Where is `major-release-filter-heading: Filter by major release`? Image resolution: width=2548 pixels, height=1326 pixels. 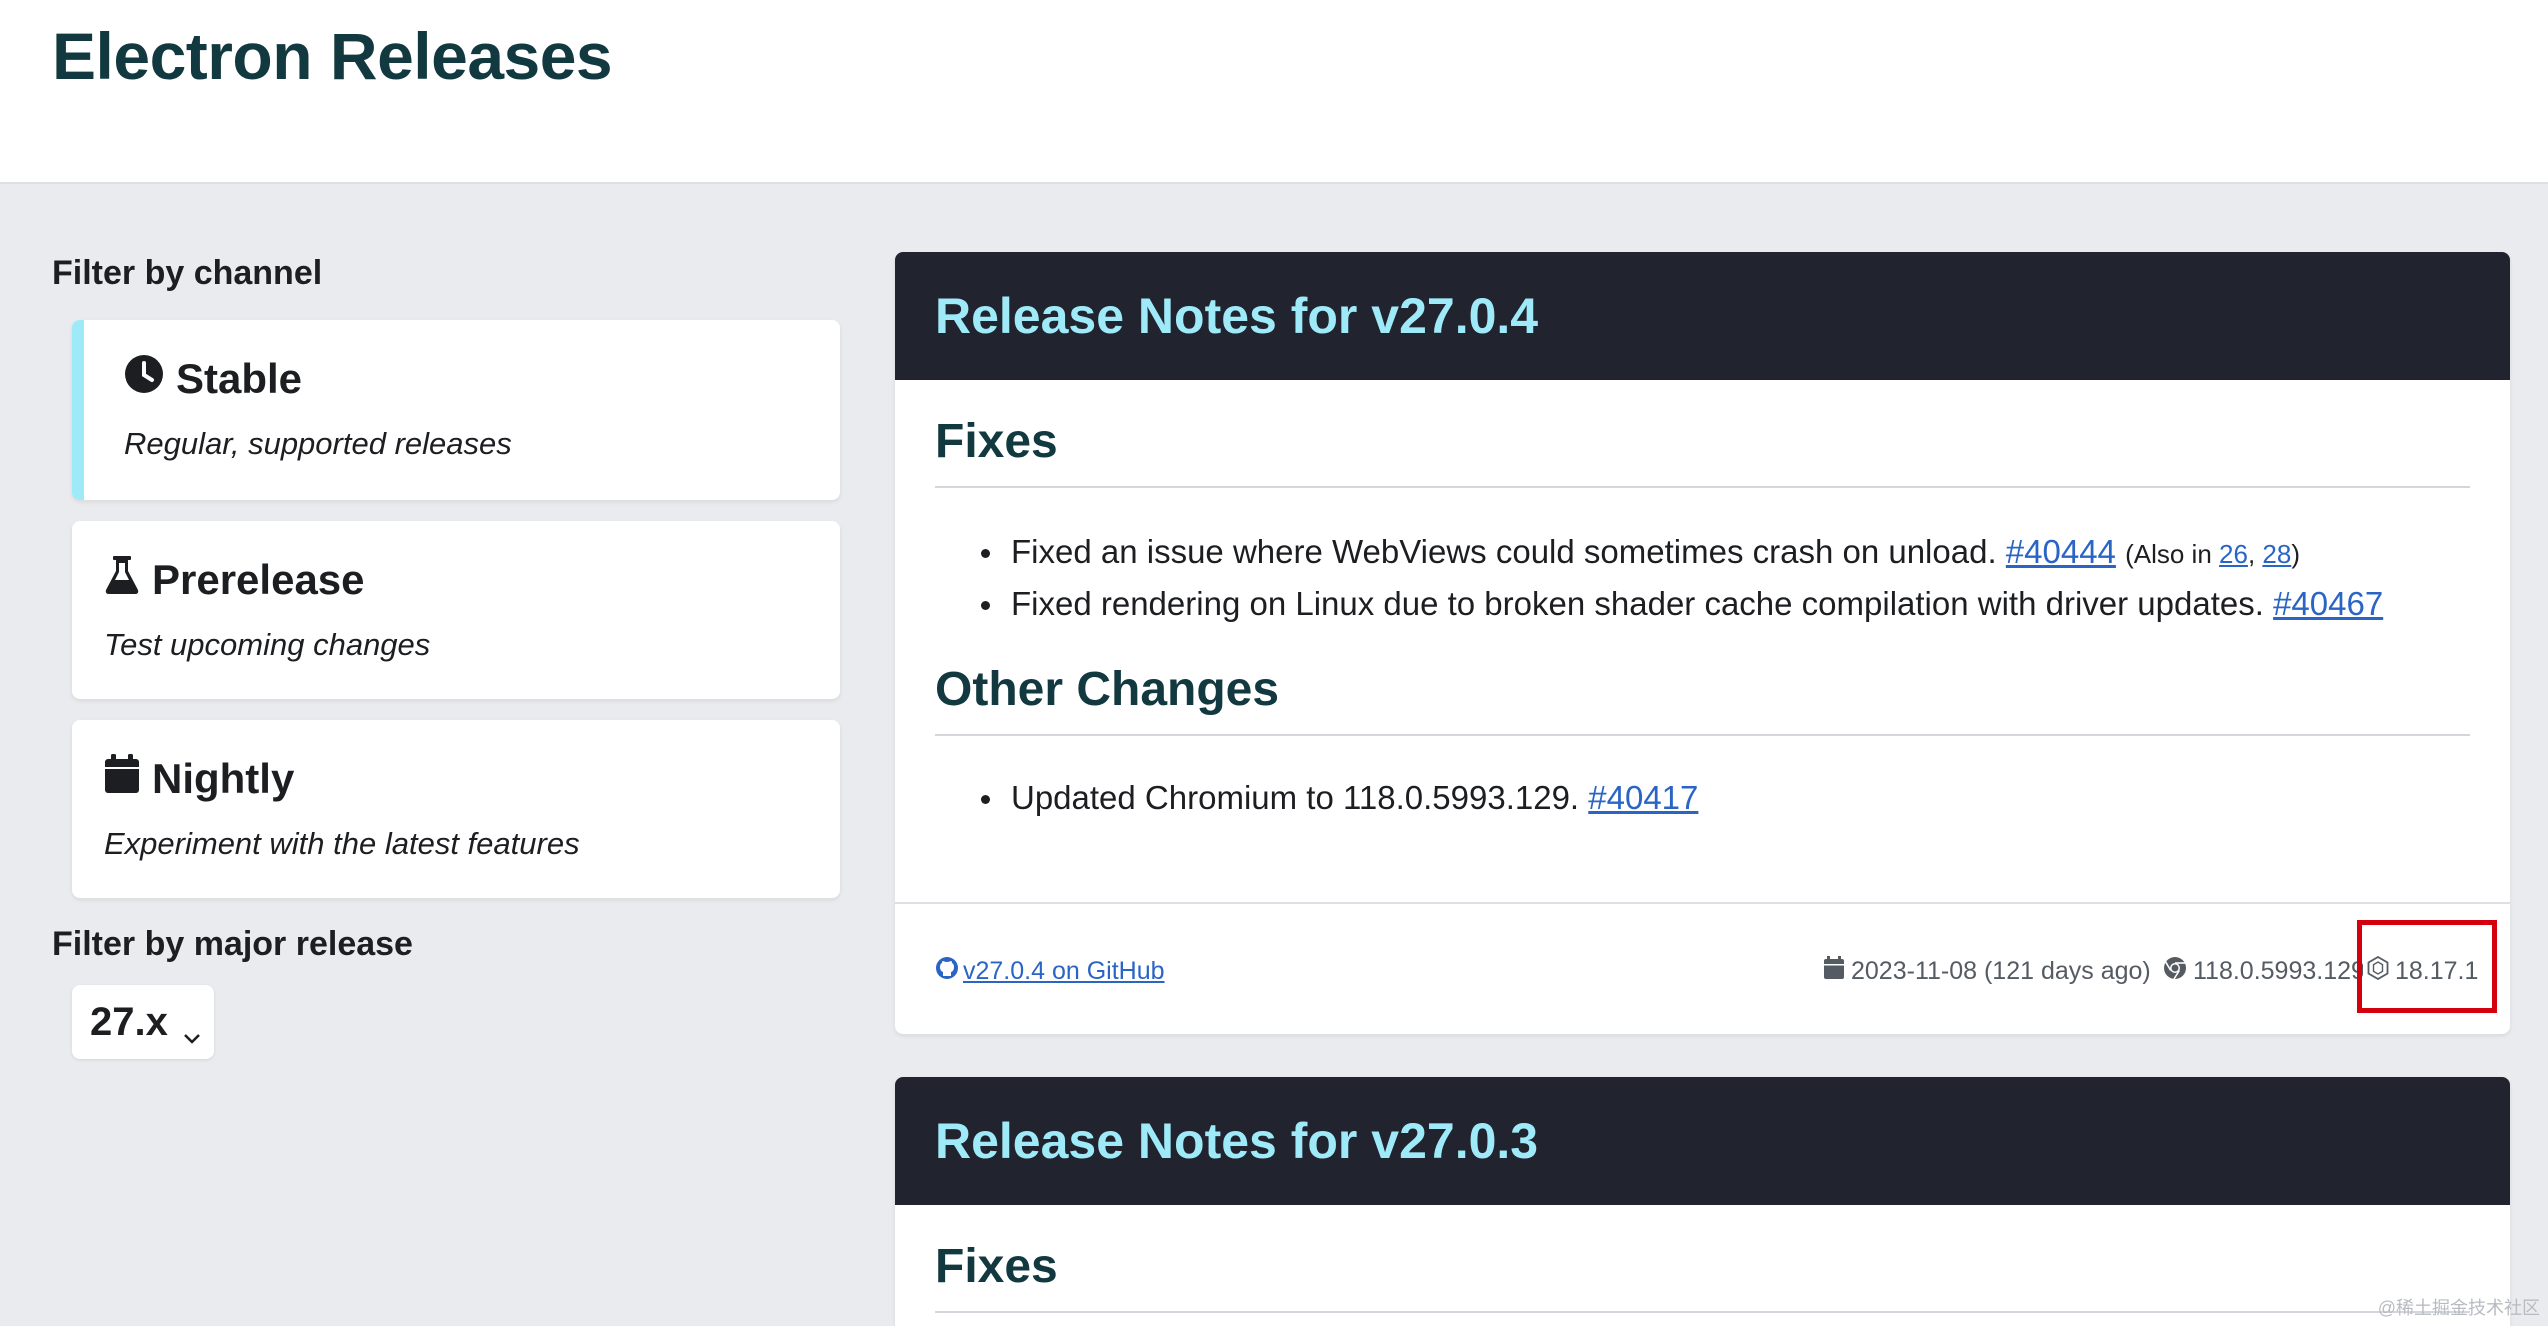 major-release-filter-heading: Filter by major release is located at coordinates (232, 944).